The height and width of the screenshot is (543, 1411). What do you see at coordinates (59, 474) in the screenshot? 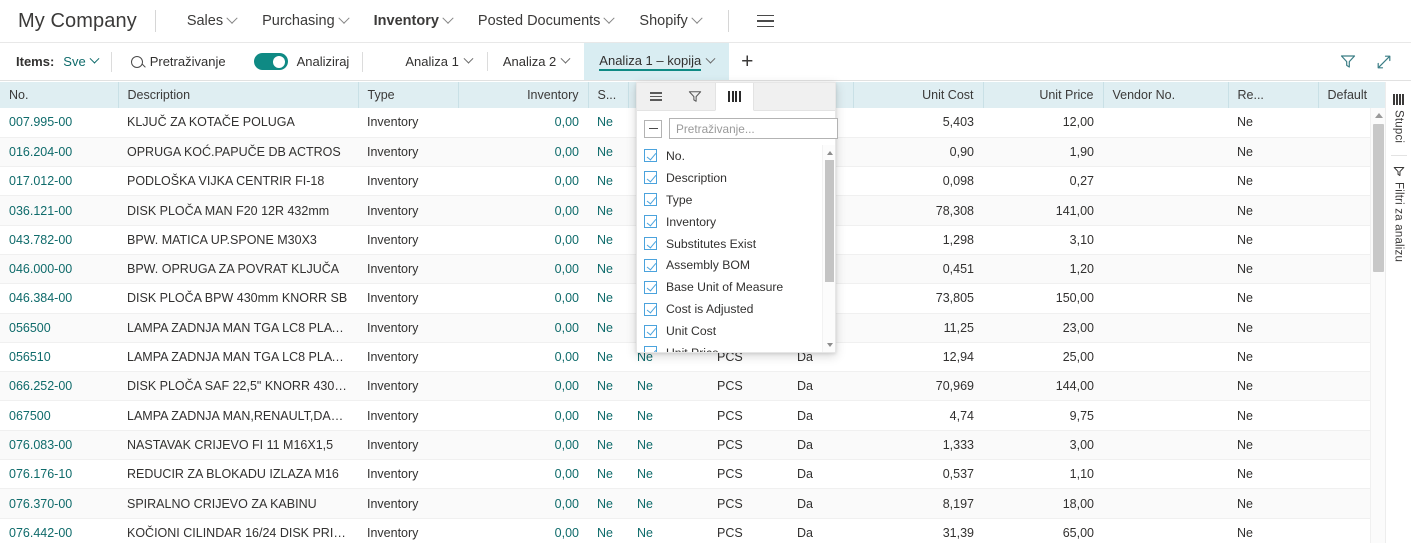
I see `cell-no: 076.176-10` at bounding box center [59, 474].